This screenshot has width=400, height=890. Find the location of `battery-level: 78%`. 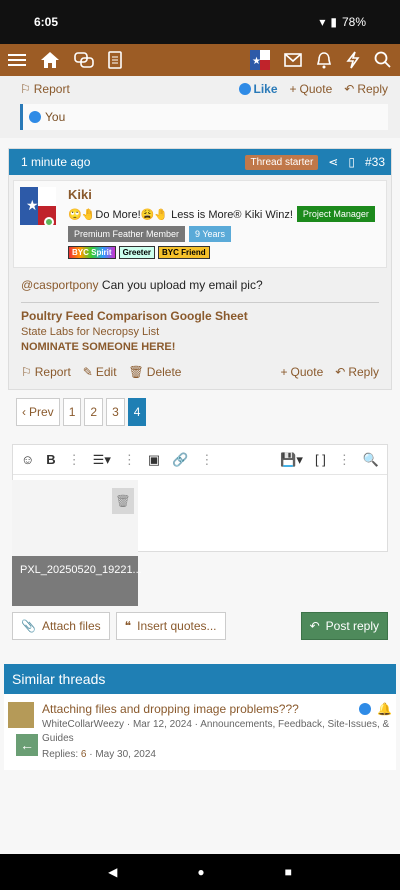

battery-level: 78% is located at coordinates (353, 22).